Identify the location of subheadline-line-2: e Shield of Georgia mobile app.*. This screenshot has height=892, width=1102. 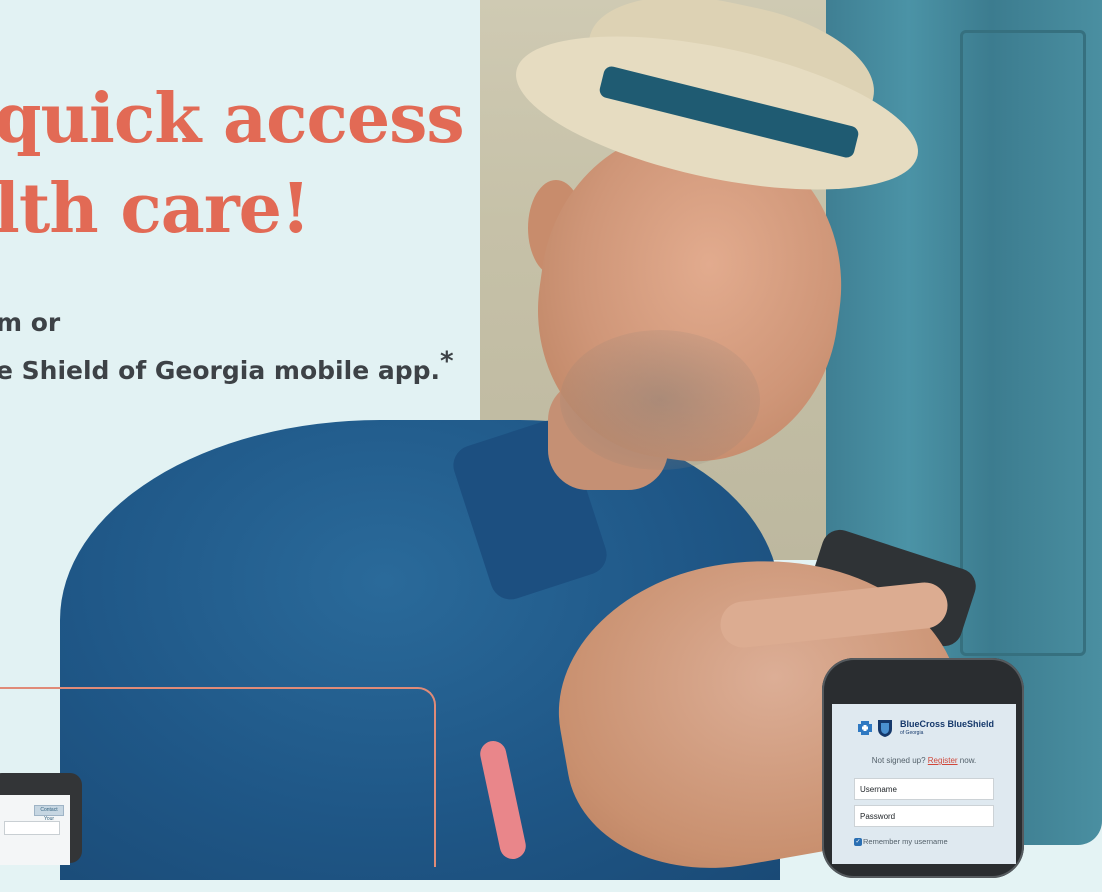
(227, 367).